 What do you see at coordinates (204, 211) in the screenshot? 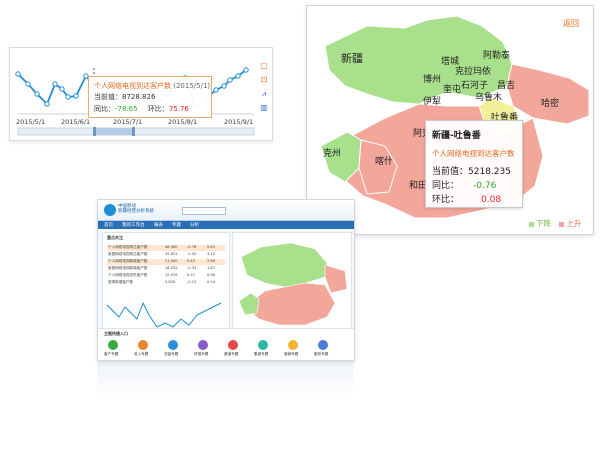
I see `dashboard-search-input` at bounding box center [204, 211].